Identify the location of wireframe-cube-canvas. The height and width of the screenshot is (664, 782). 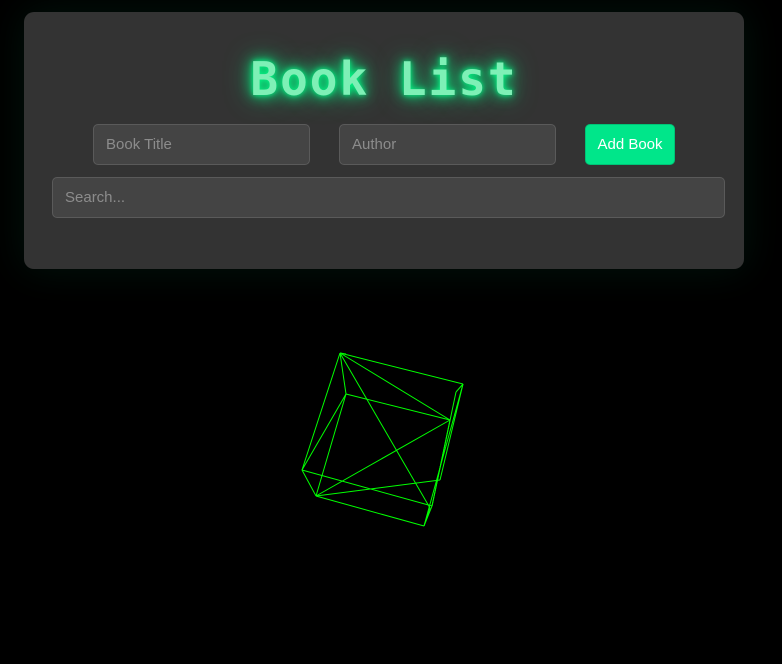
(382, 439).